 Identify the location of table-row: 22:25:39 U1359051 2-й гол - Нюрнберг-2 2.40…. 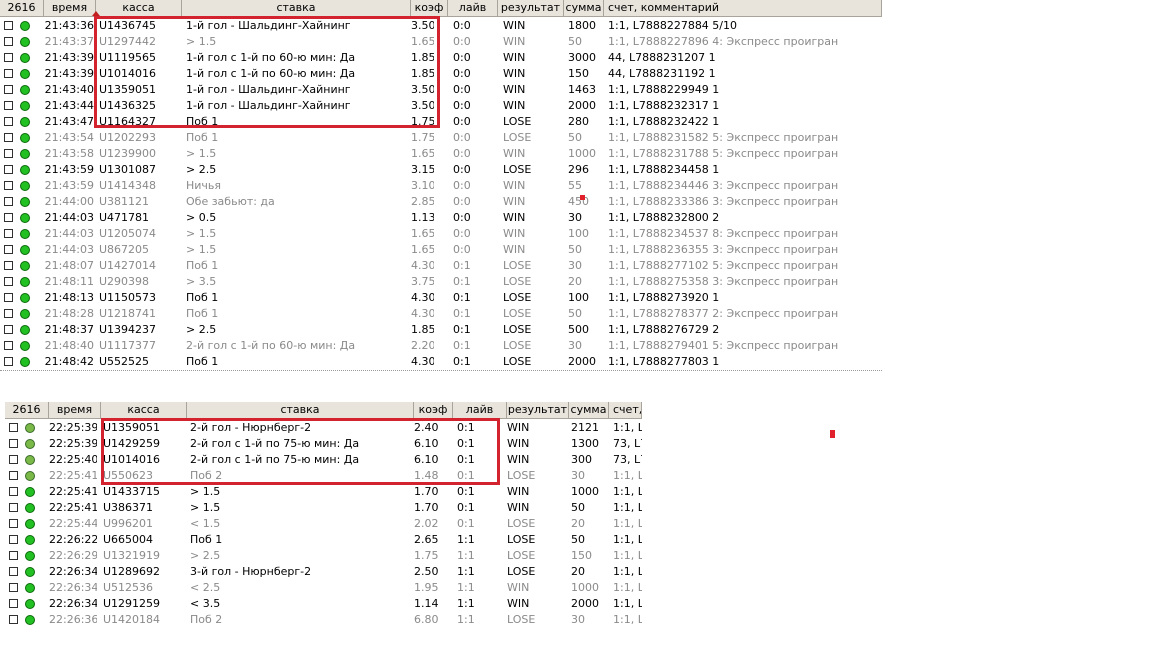
(323, 428).